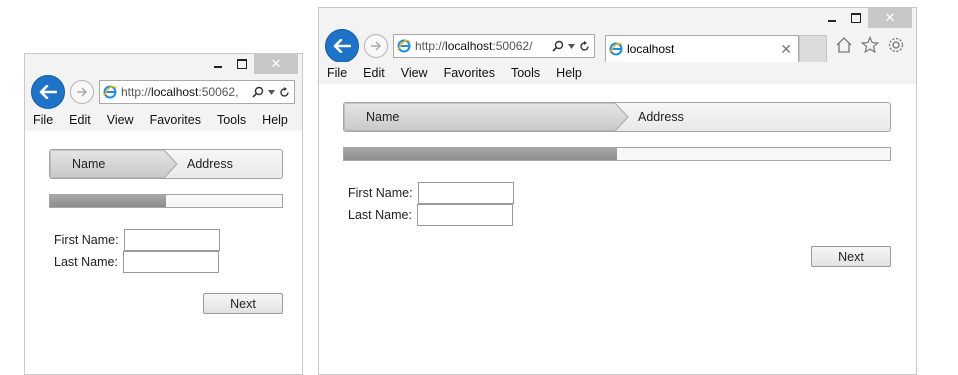  Describe the element at coordinates (512, 46) in the screenshot. I see `url-suffix: :50062/` at that location.